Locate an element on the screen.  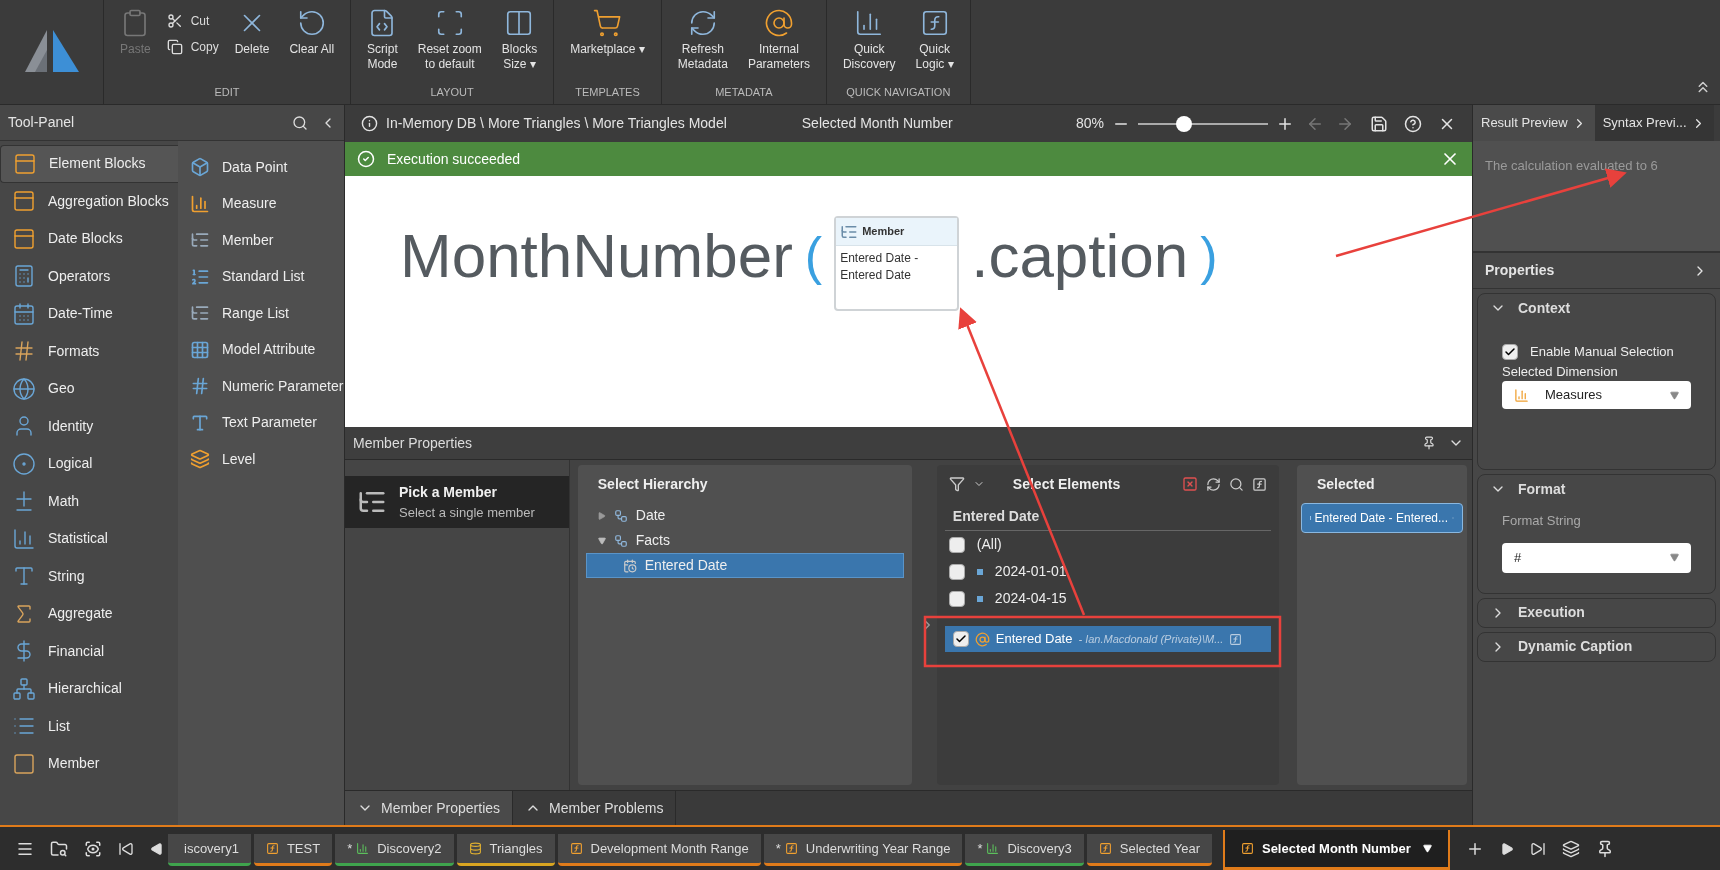
tool-item: Model Attribute is located at coordinates (267, 349).